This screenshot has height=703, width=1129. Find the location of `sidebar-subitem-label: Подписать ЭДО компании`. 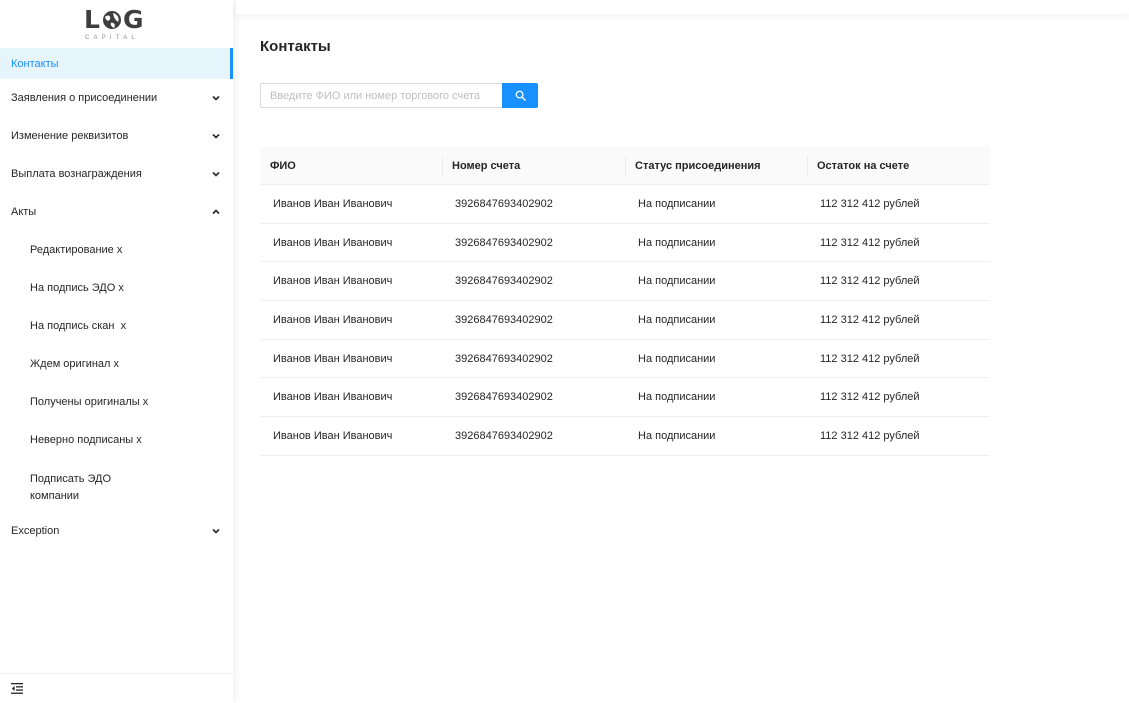

sidebar-subitem-label: Подписать ЭДО компании is located at coordinates (71, 487).